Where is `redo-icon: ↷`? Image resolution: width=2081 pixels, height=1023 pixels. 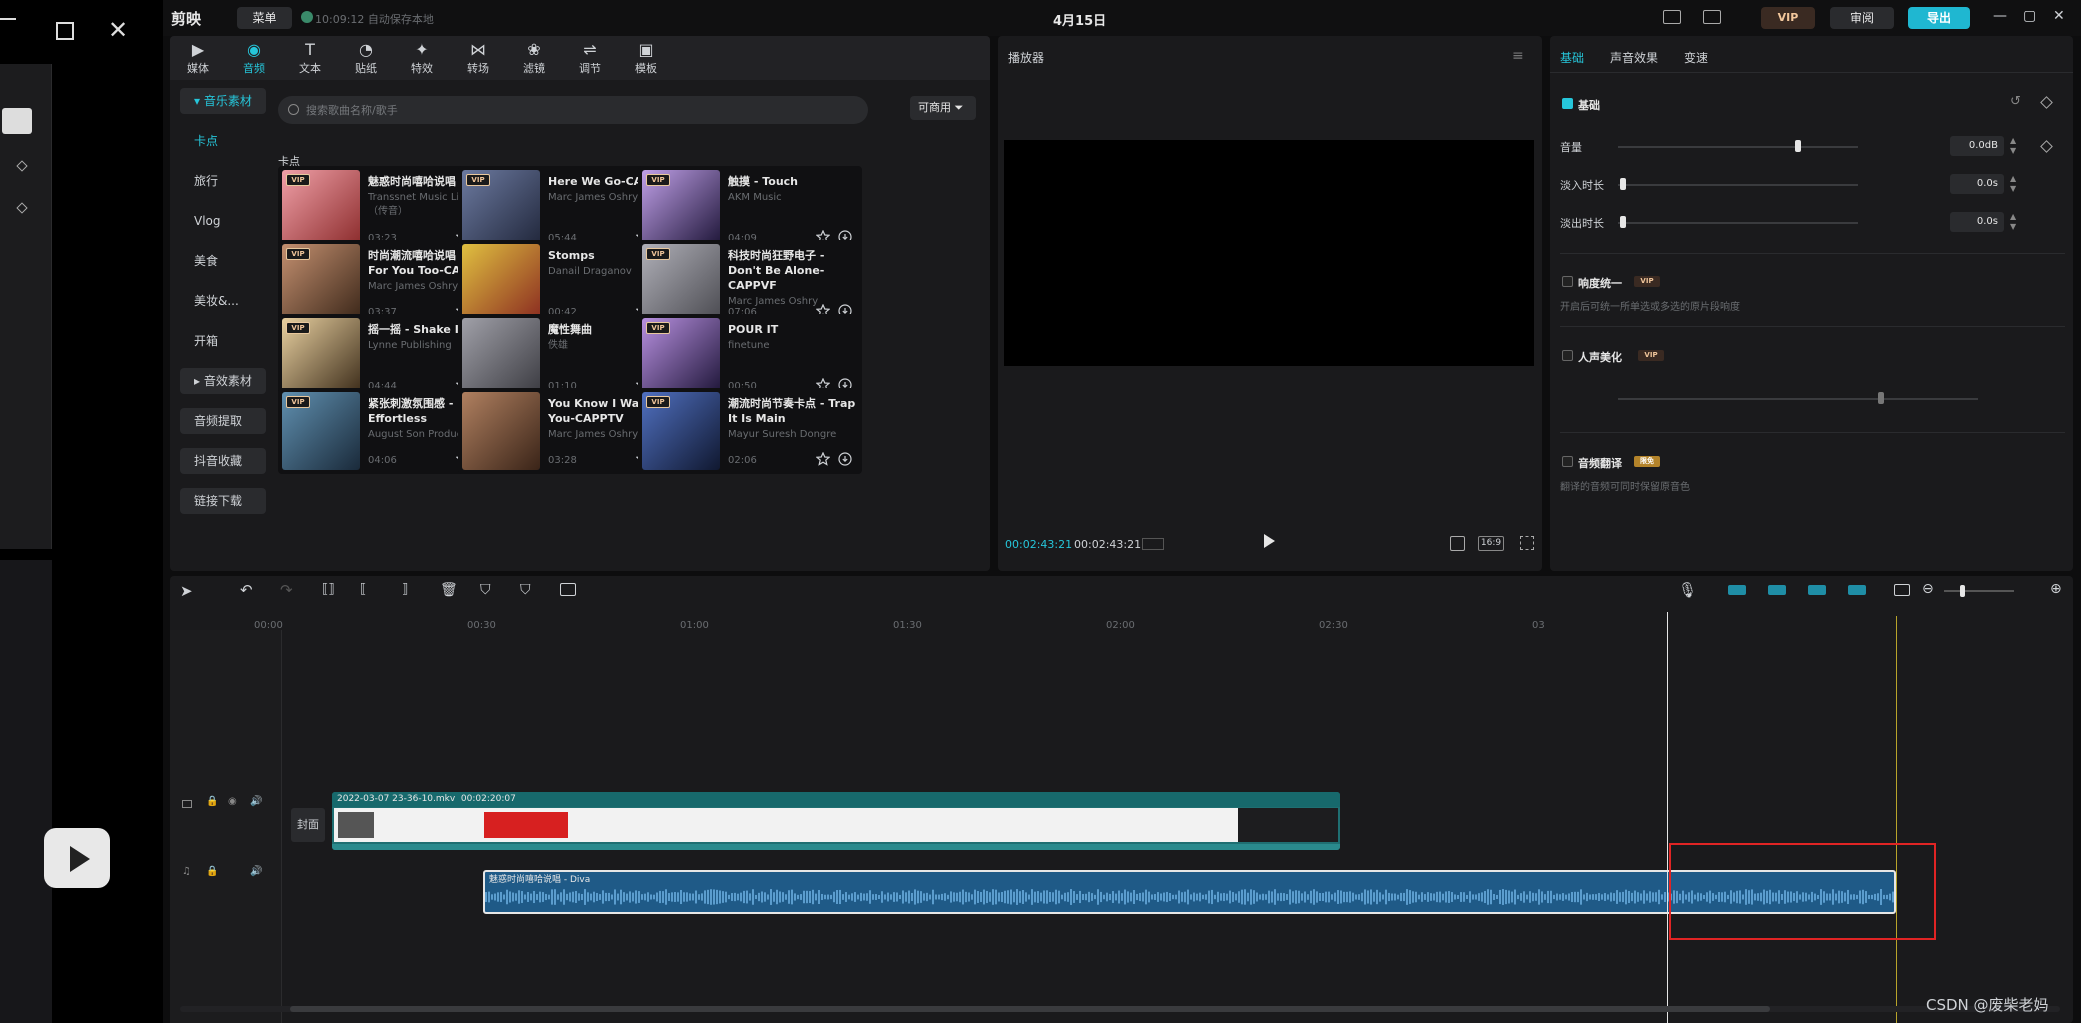
redo-icon: ↷ is located at coordinates (286, 590).